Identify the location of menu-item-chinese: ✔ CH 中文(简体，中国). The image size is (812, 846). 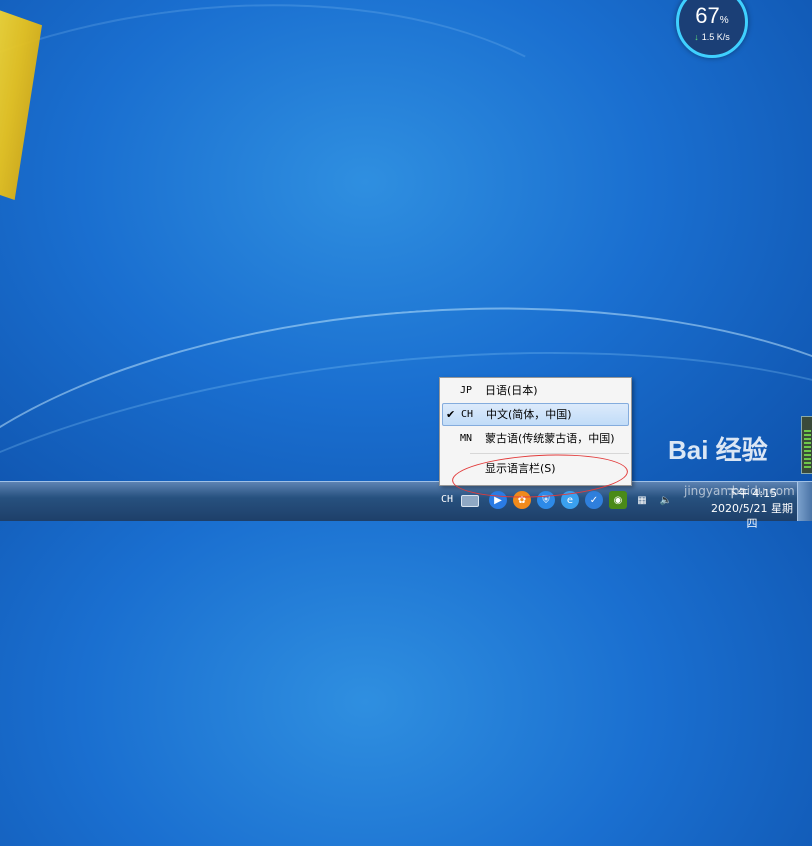
(535, 414).